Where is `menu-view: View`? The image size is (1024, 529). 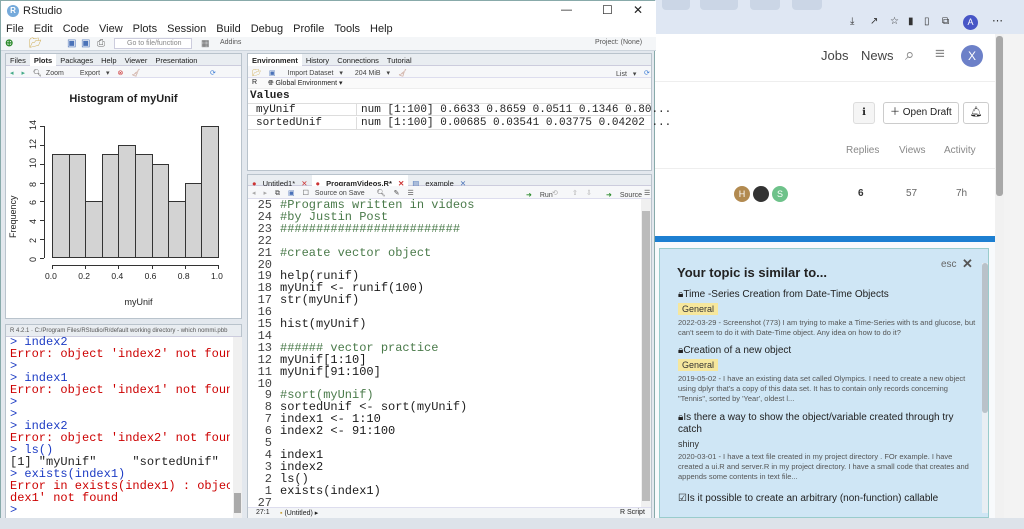
menu-view: View is located at coordinates (111, 28).